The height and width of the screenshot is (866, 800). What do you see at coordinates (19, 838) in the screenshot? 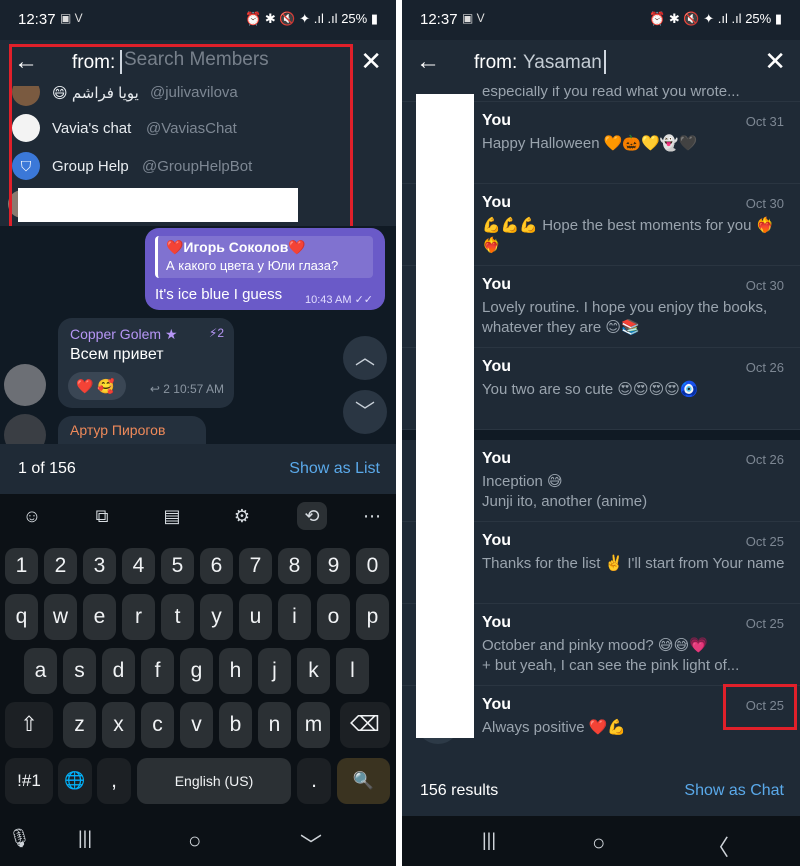
I see `microphone-icon: 🎙` at bounding box center [19, 838].